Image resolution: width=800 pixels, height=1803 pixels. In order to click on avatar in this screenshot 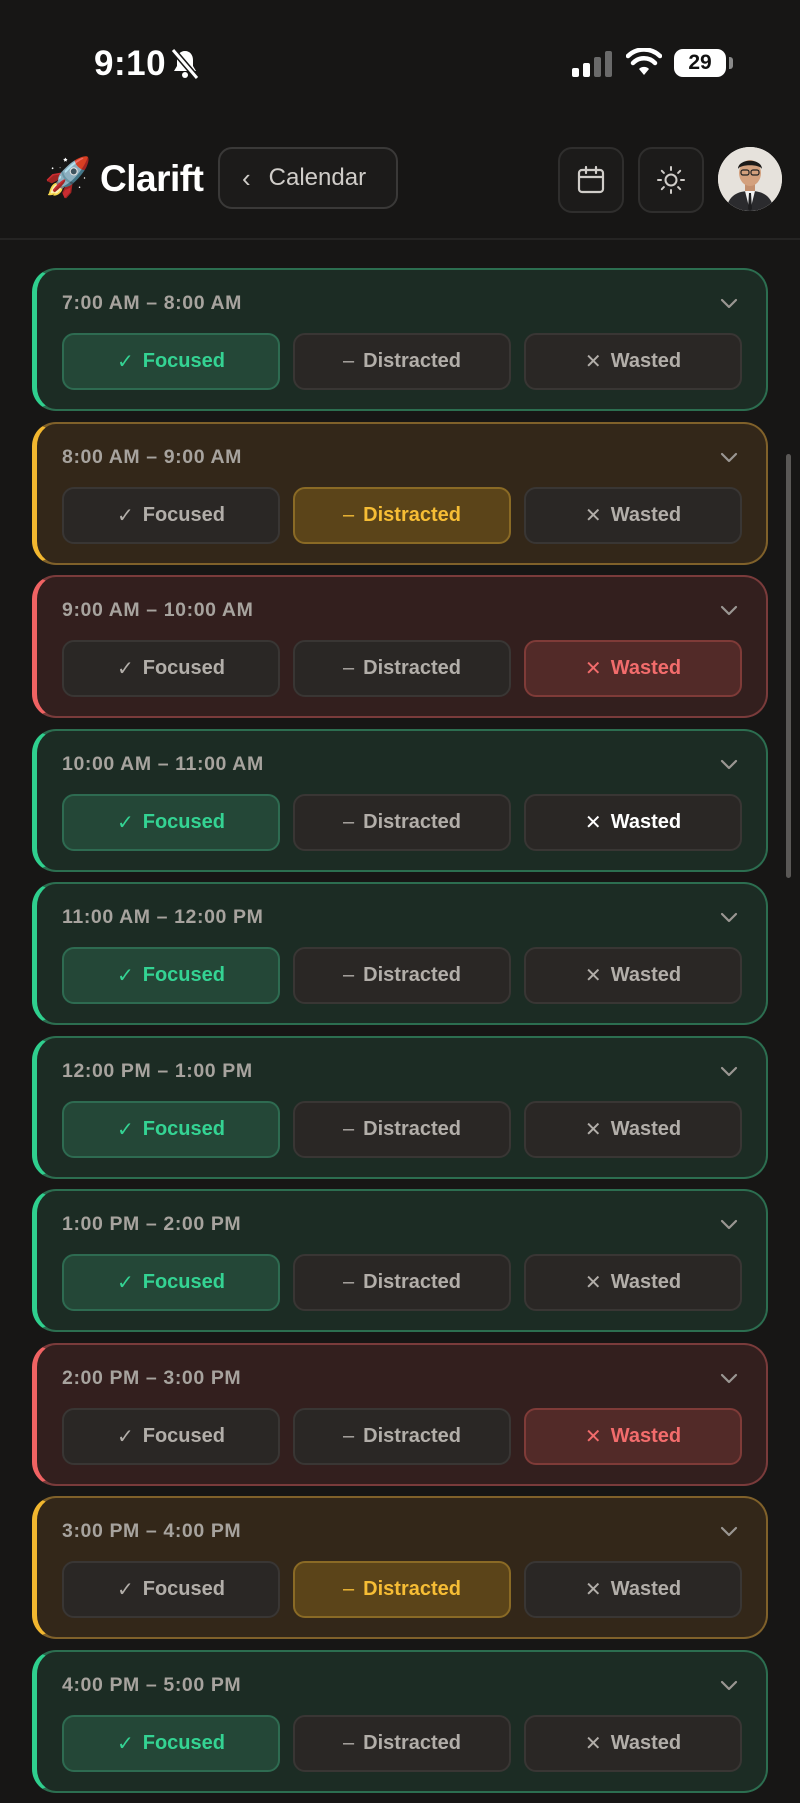, I will do `click(750, 179)`.